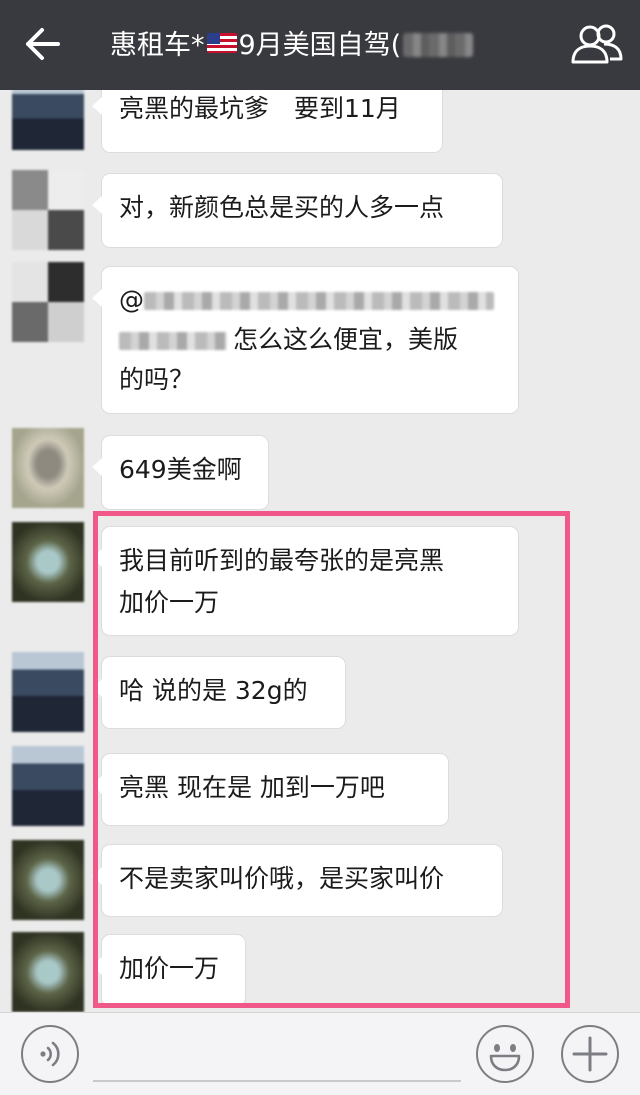 The height and width of the screenshot is (1095, 640). What do you see at coordinates (43, 44) in the screenshot?
I see `arrow-left-icon` at bounding box center [43, 44].